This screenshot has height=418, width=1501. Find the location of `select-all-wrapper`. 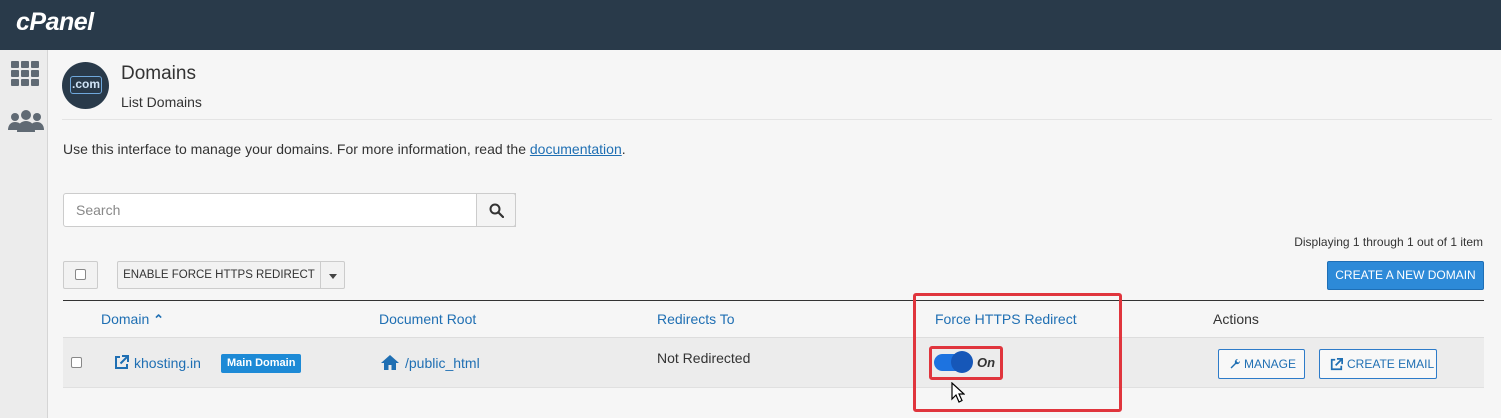

select-all-wrapper is located at coordinates (80, 275).